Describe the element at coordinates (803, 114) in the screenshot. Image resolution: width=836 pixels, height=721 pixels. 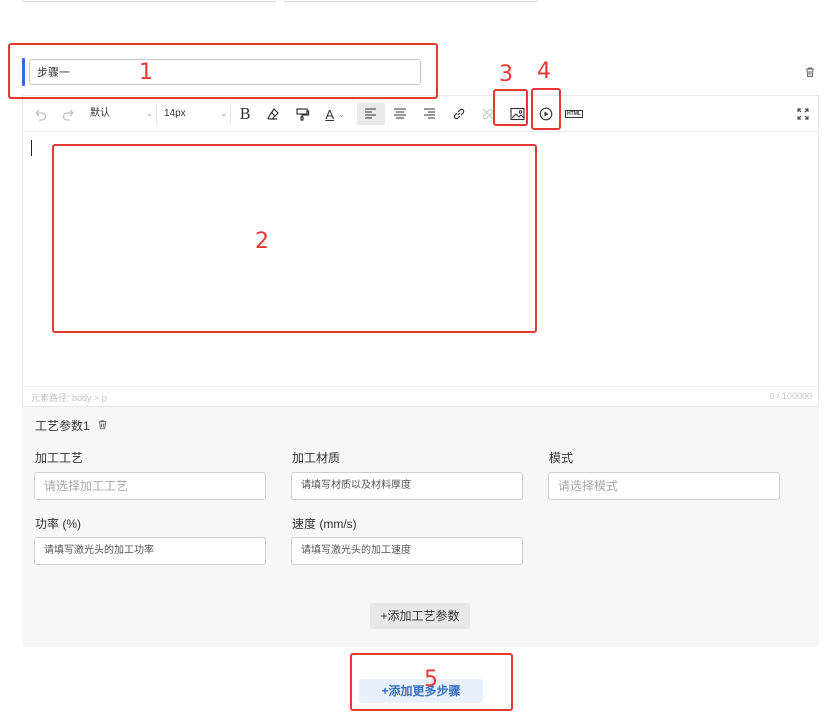
I see `fullscreen-icon` at that location.